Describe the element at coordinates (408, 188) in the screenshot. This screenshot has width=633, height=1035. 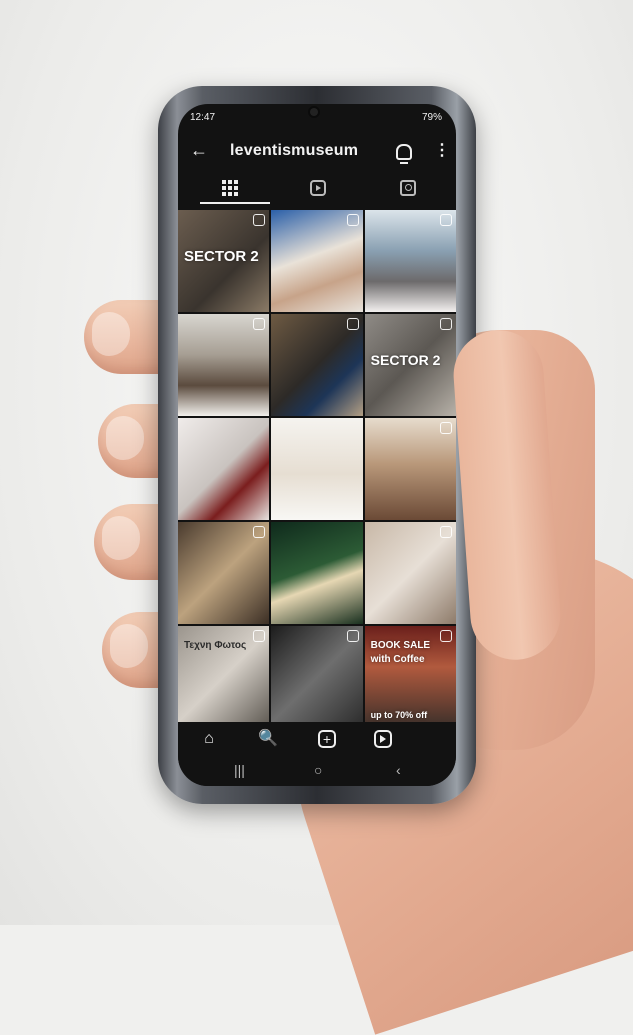
I see `tagged-tab-icon` at that location.